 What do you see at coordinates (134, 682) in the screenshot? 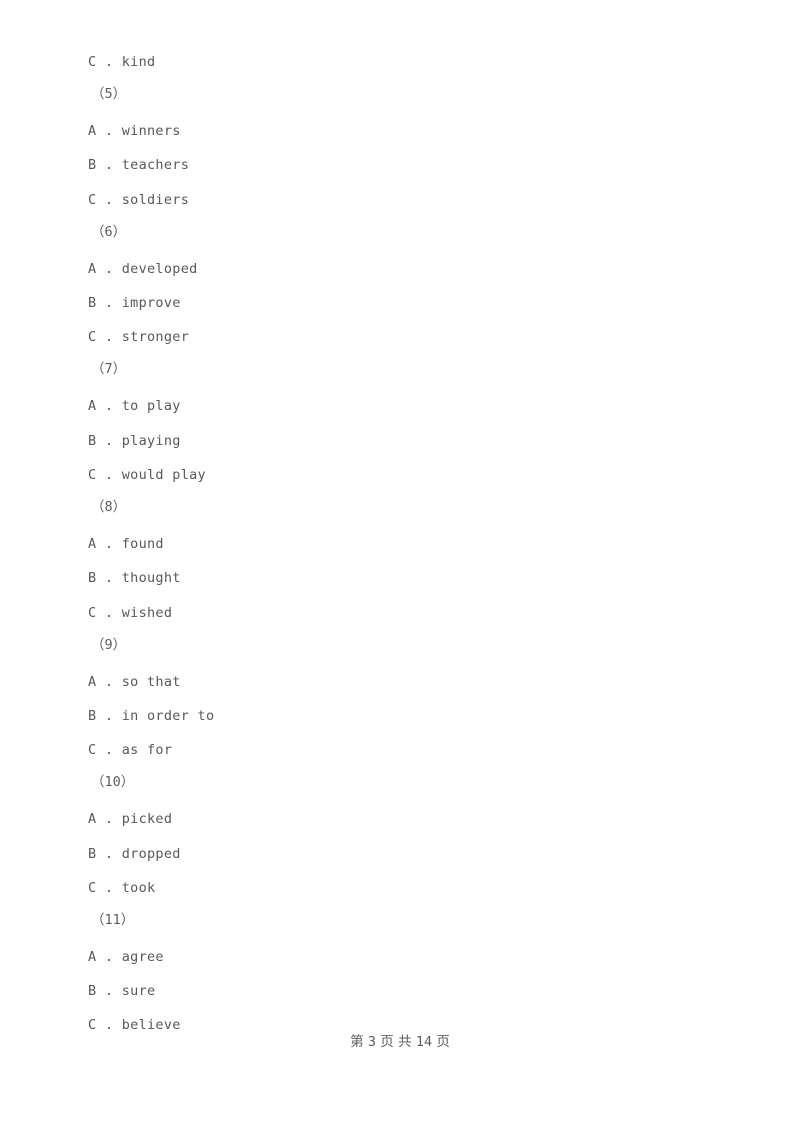
I see `answer-option: A . so that` at bounding box center [134, 682].